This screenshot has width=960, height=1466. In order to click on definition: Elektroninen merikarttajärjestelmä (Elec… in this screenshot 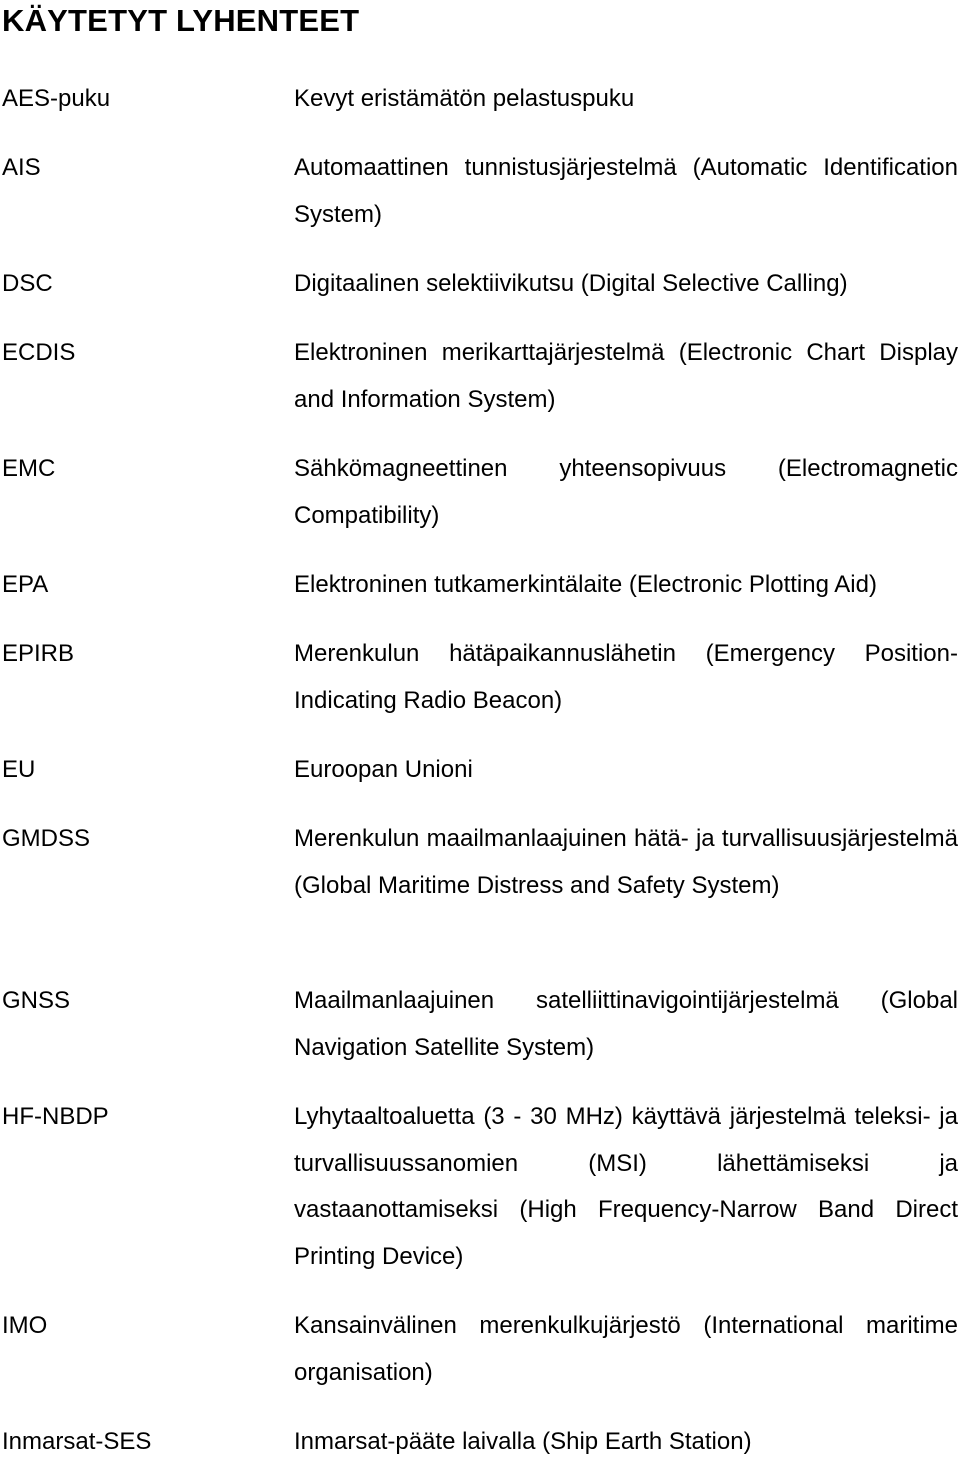, I will do `click(626, 376)`.